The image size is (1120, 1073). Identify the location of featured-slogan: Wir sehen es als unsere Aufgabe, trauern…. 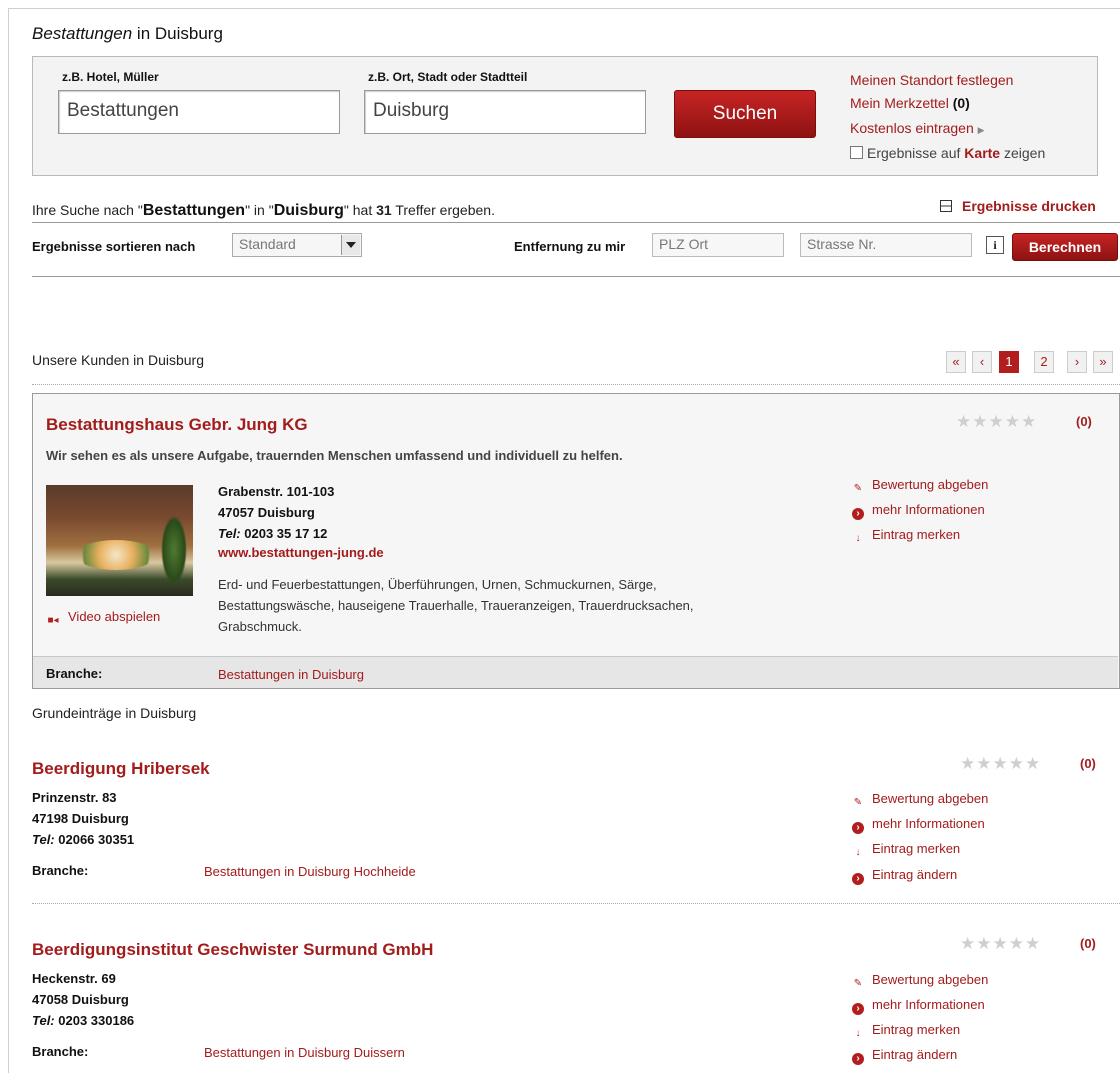
(334, 455).